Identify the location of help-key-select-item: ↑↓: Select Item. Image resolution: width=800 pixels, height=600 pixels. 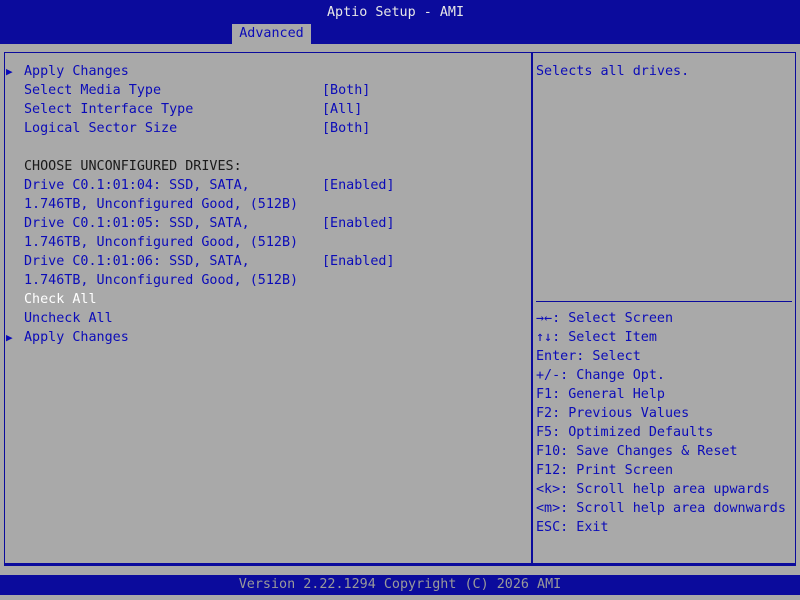
(596, 337).